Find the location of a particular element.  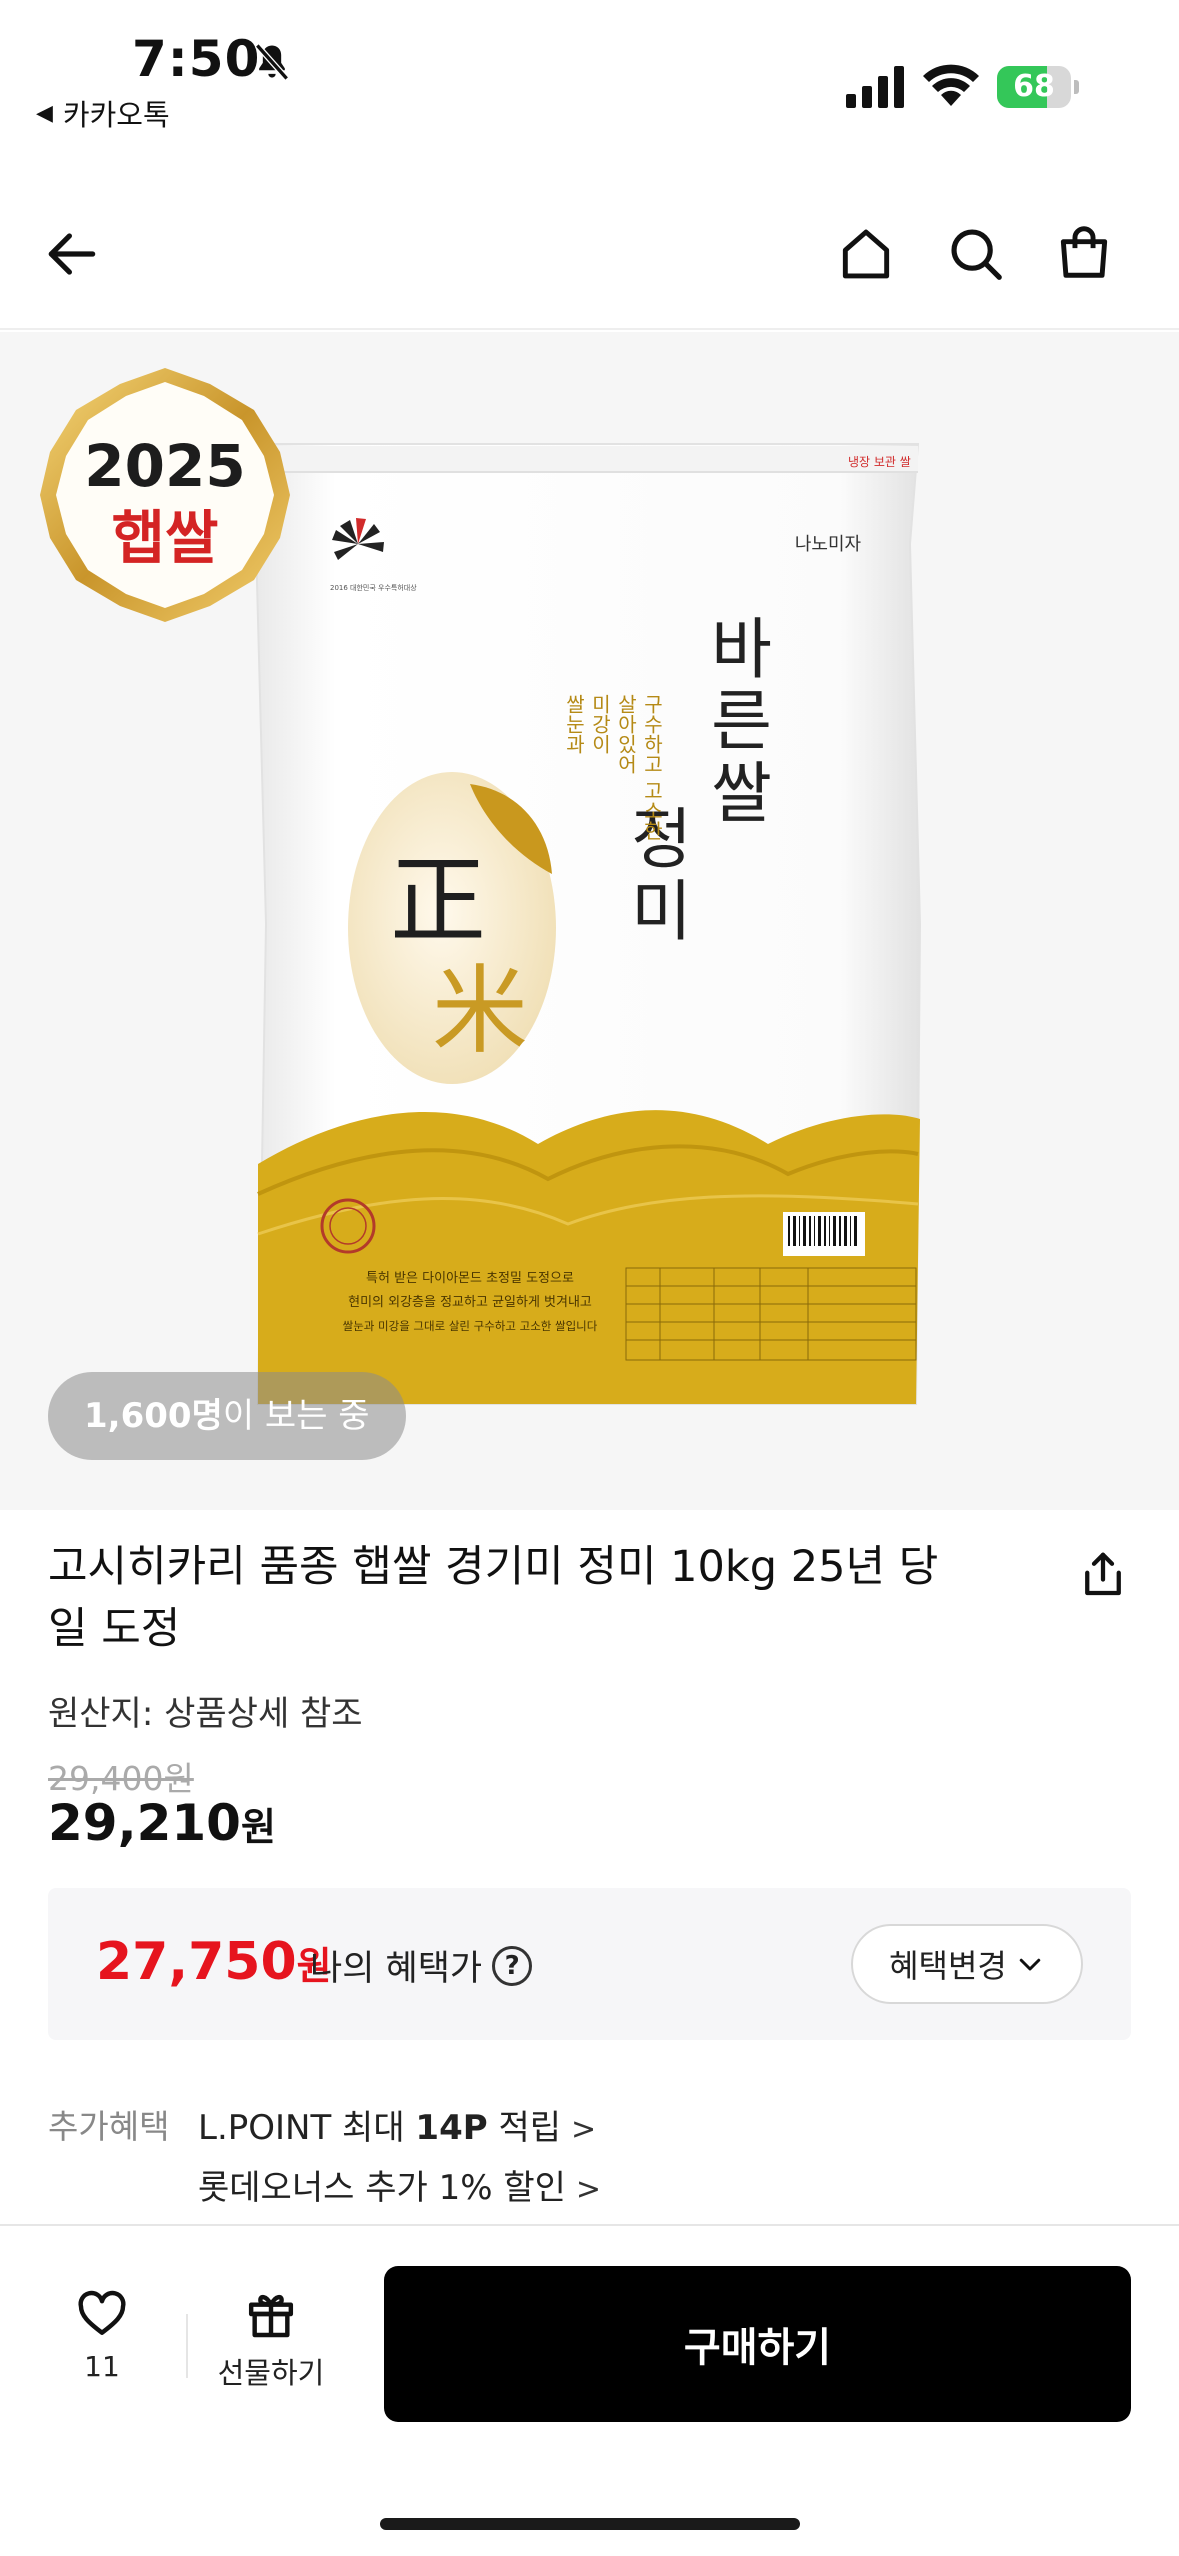

search-icon is located at coordinates (976, 254).